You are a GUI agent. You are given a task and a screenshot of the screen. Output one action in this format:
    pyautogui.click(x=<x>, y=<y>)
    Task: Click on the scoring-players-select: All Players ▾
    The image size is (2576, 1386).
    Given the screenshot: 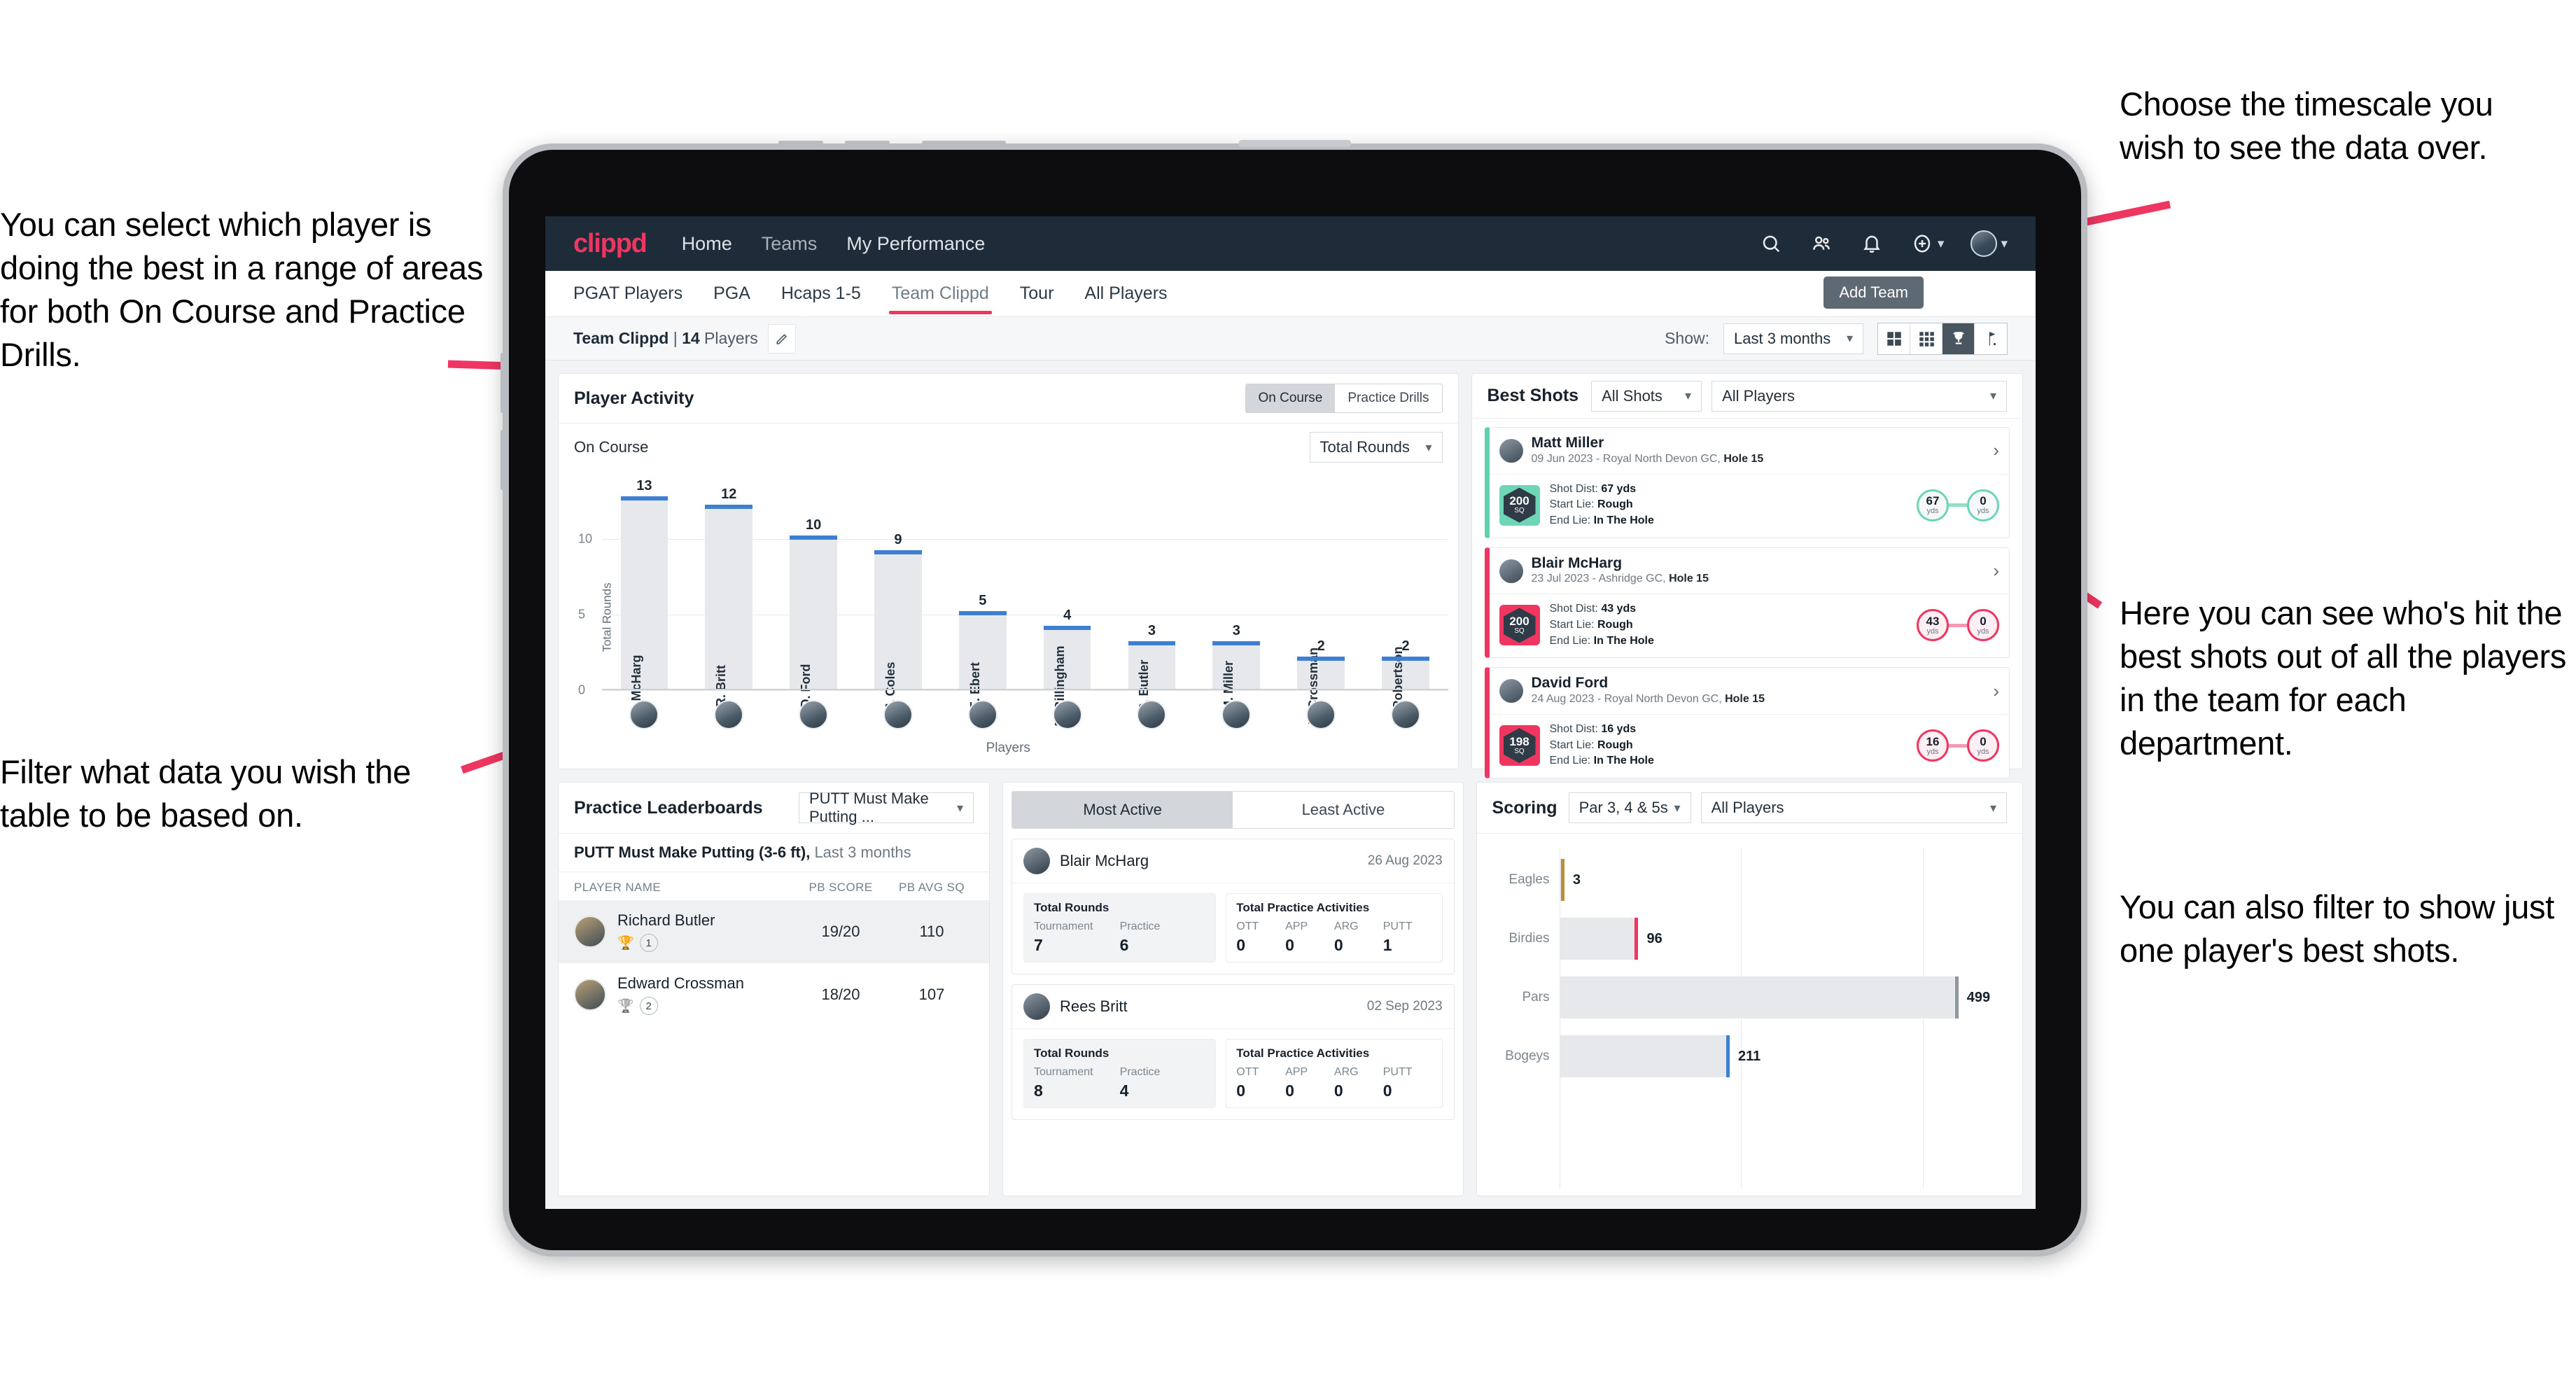 What is the action you would take?
    pyautogui.click(x=1854, y=807)
    